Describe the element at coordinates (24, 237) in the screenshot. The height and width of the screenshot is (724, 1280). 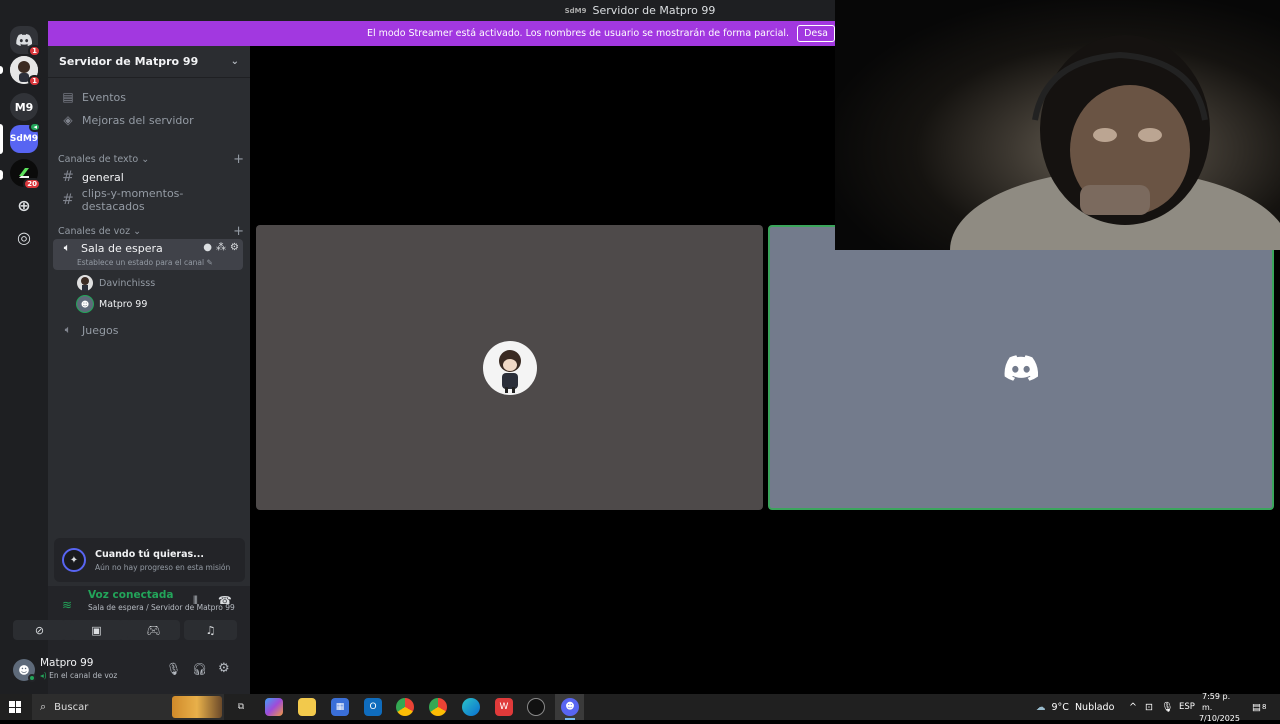
I see `discover-button: ◎` at that location.